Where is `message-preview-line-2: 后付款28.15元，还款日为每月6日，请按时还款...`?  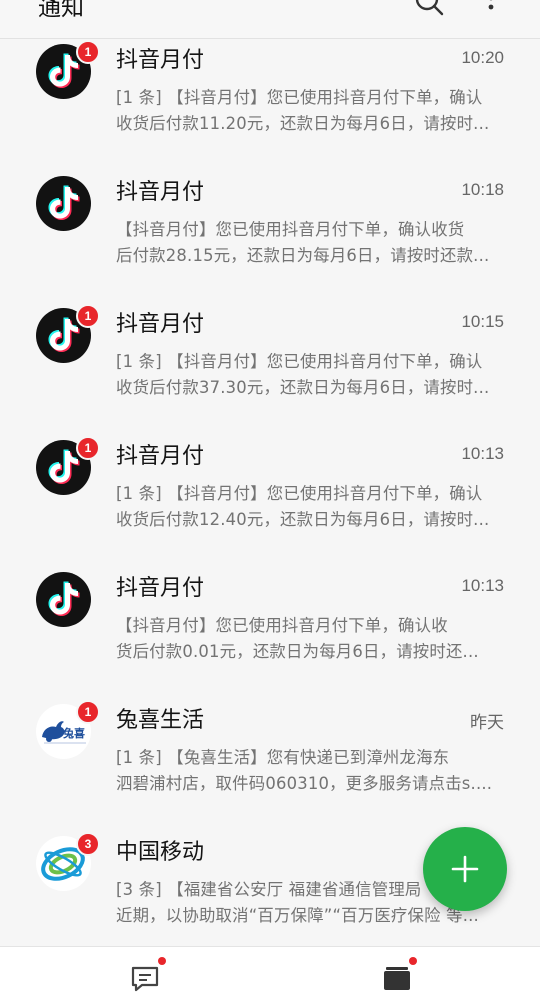 message-preview-line-2: 后付款28.15元，还款日为每月6日，请按时还款... is located at coordinates (311, 254).